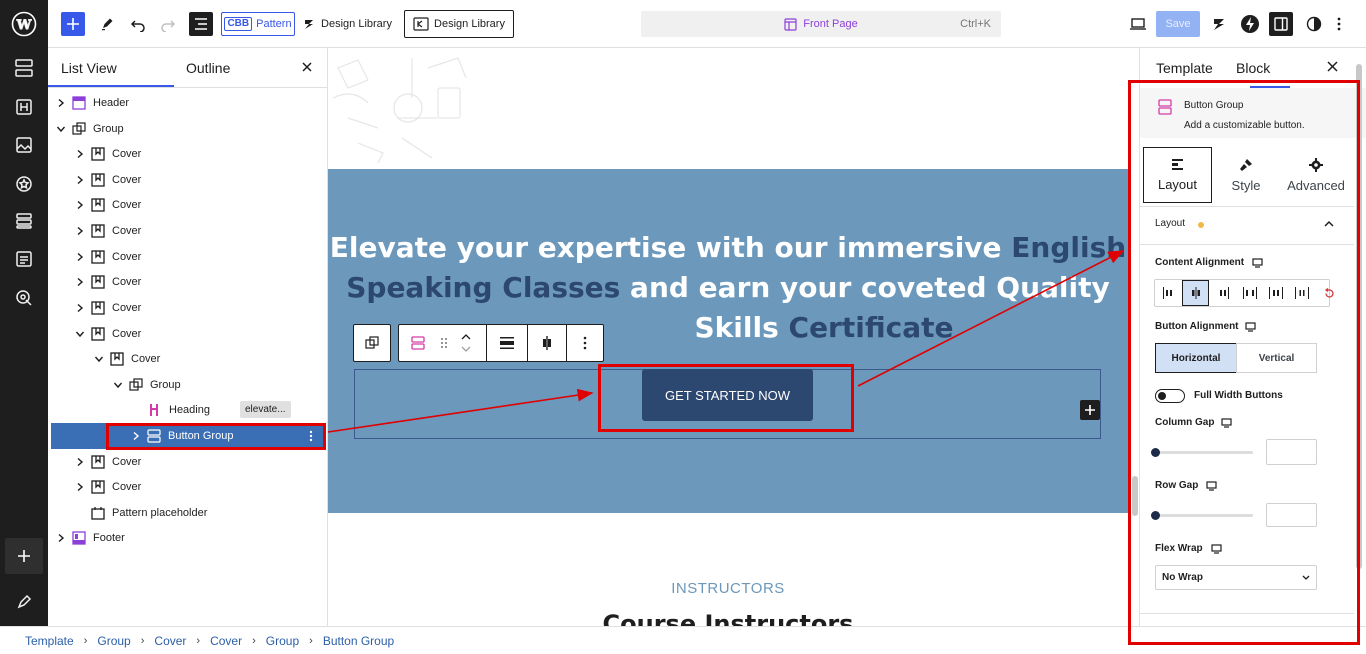  I want to click on align-end-button, so click(1224, 293).